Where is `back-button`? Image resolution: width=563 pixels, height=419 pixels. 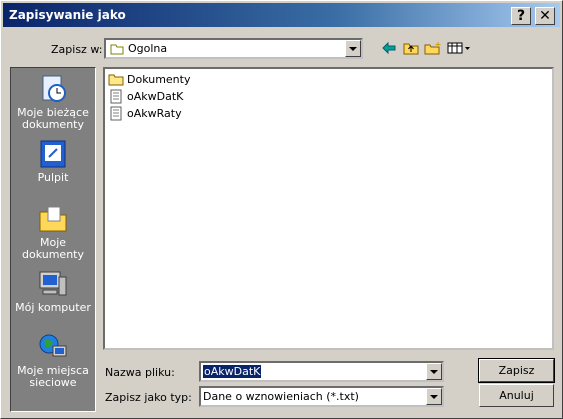
back-button is located at coordinates (389, 48).